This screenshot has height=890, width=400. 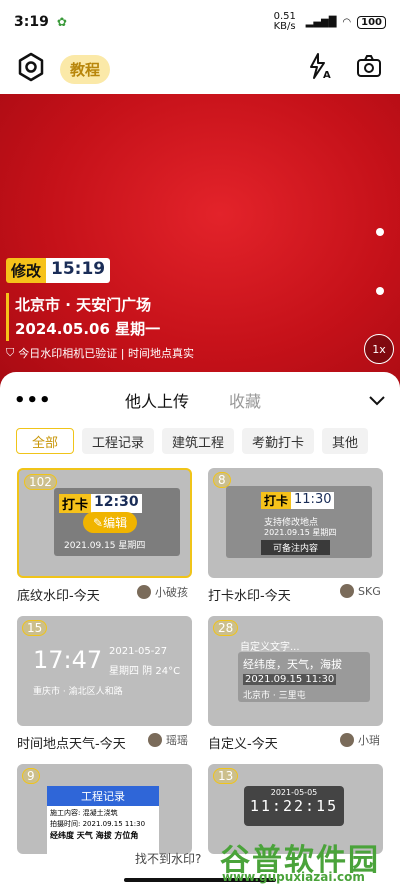 I want to click on category-chips: 全部 工程记录 建筑工程 考勤打卡 其他, so click(x=200, y=442).